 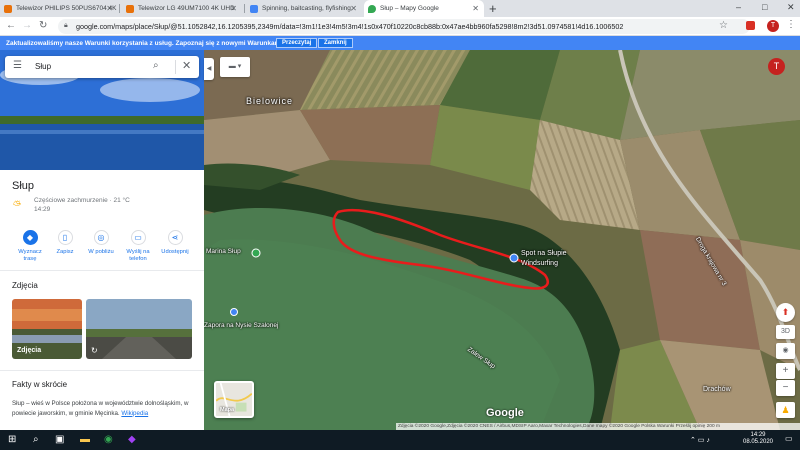 What do you see at coordinates (789, 438) in the screenshot?
I see `notifications-icon: ▭` at bounding box center [789, 438].